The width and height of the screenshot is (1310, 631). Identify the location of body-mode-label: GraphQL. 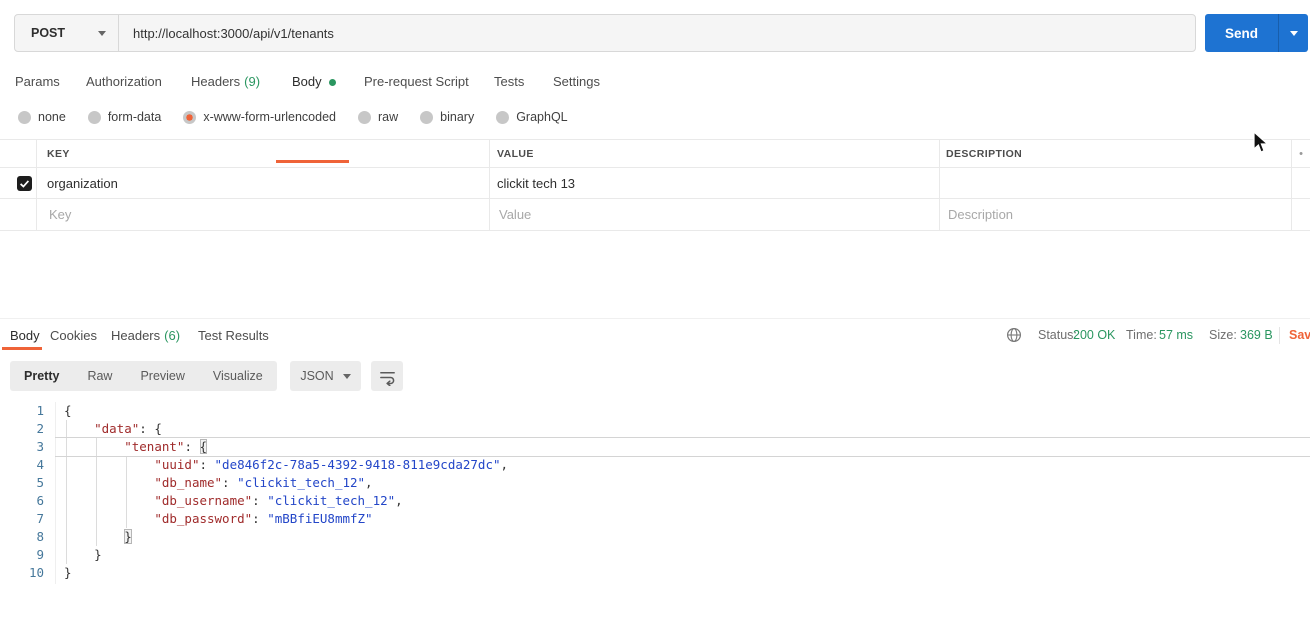
(542, 117).